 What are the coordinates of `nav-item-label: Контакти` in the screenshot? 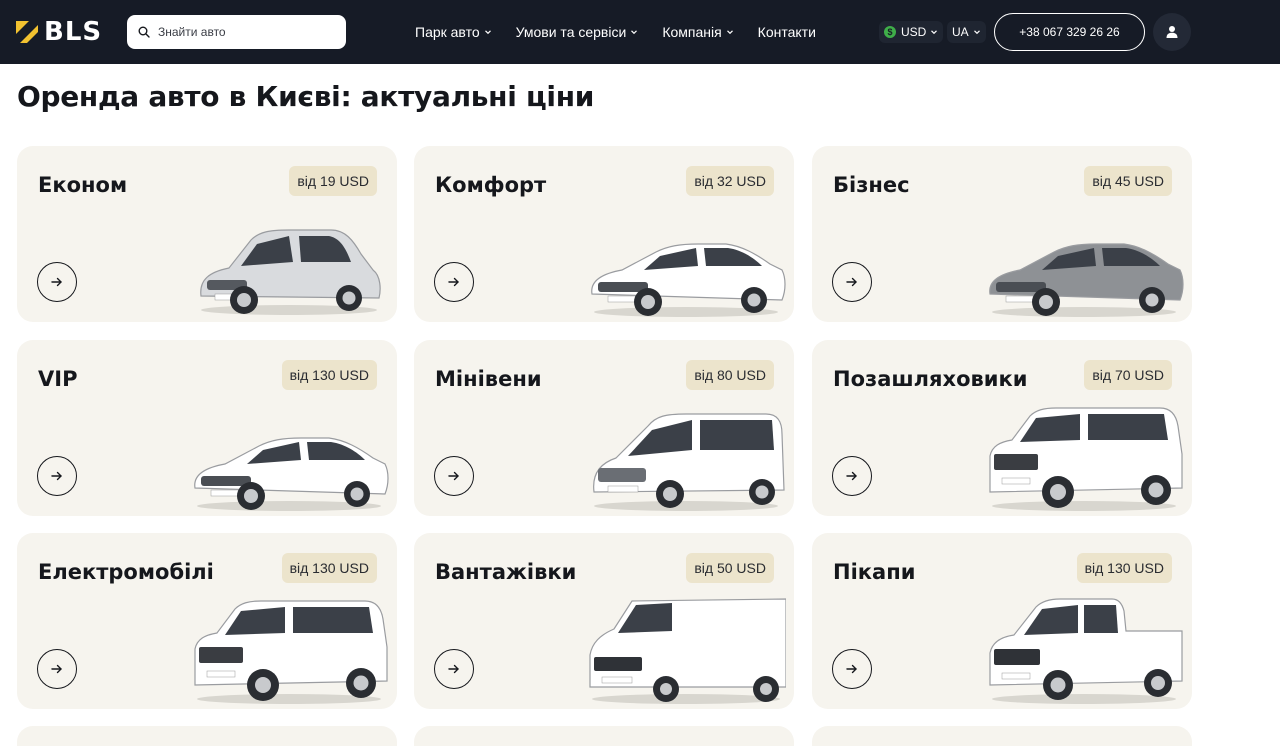 It's located at (786, 32).